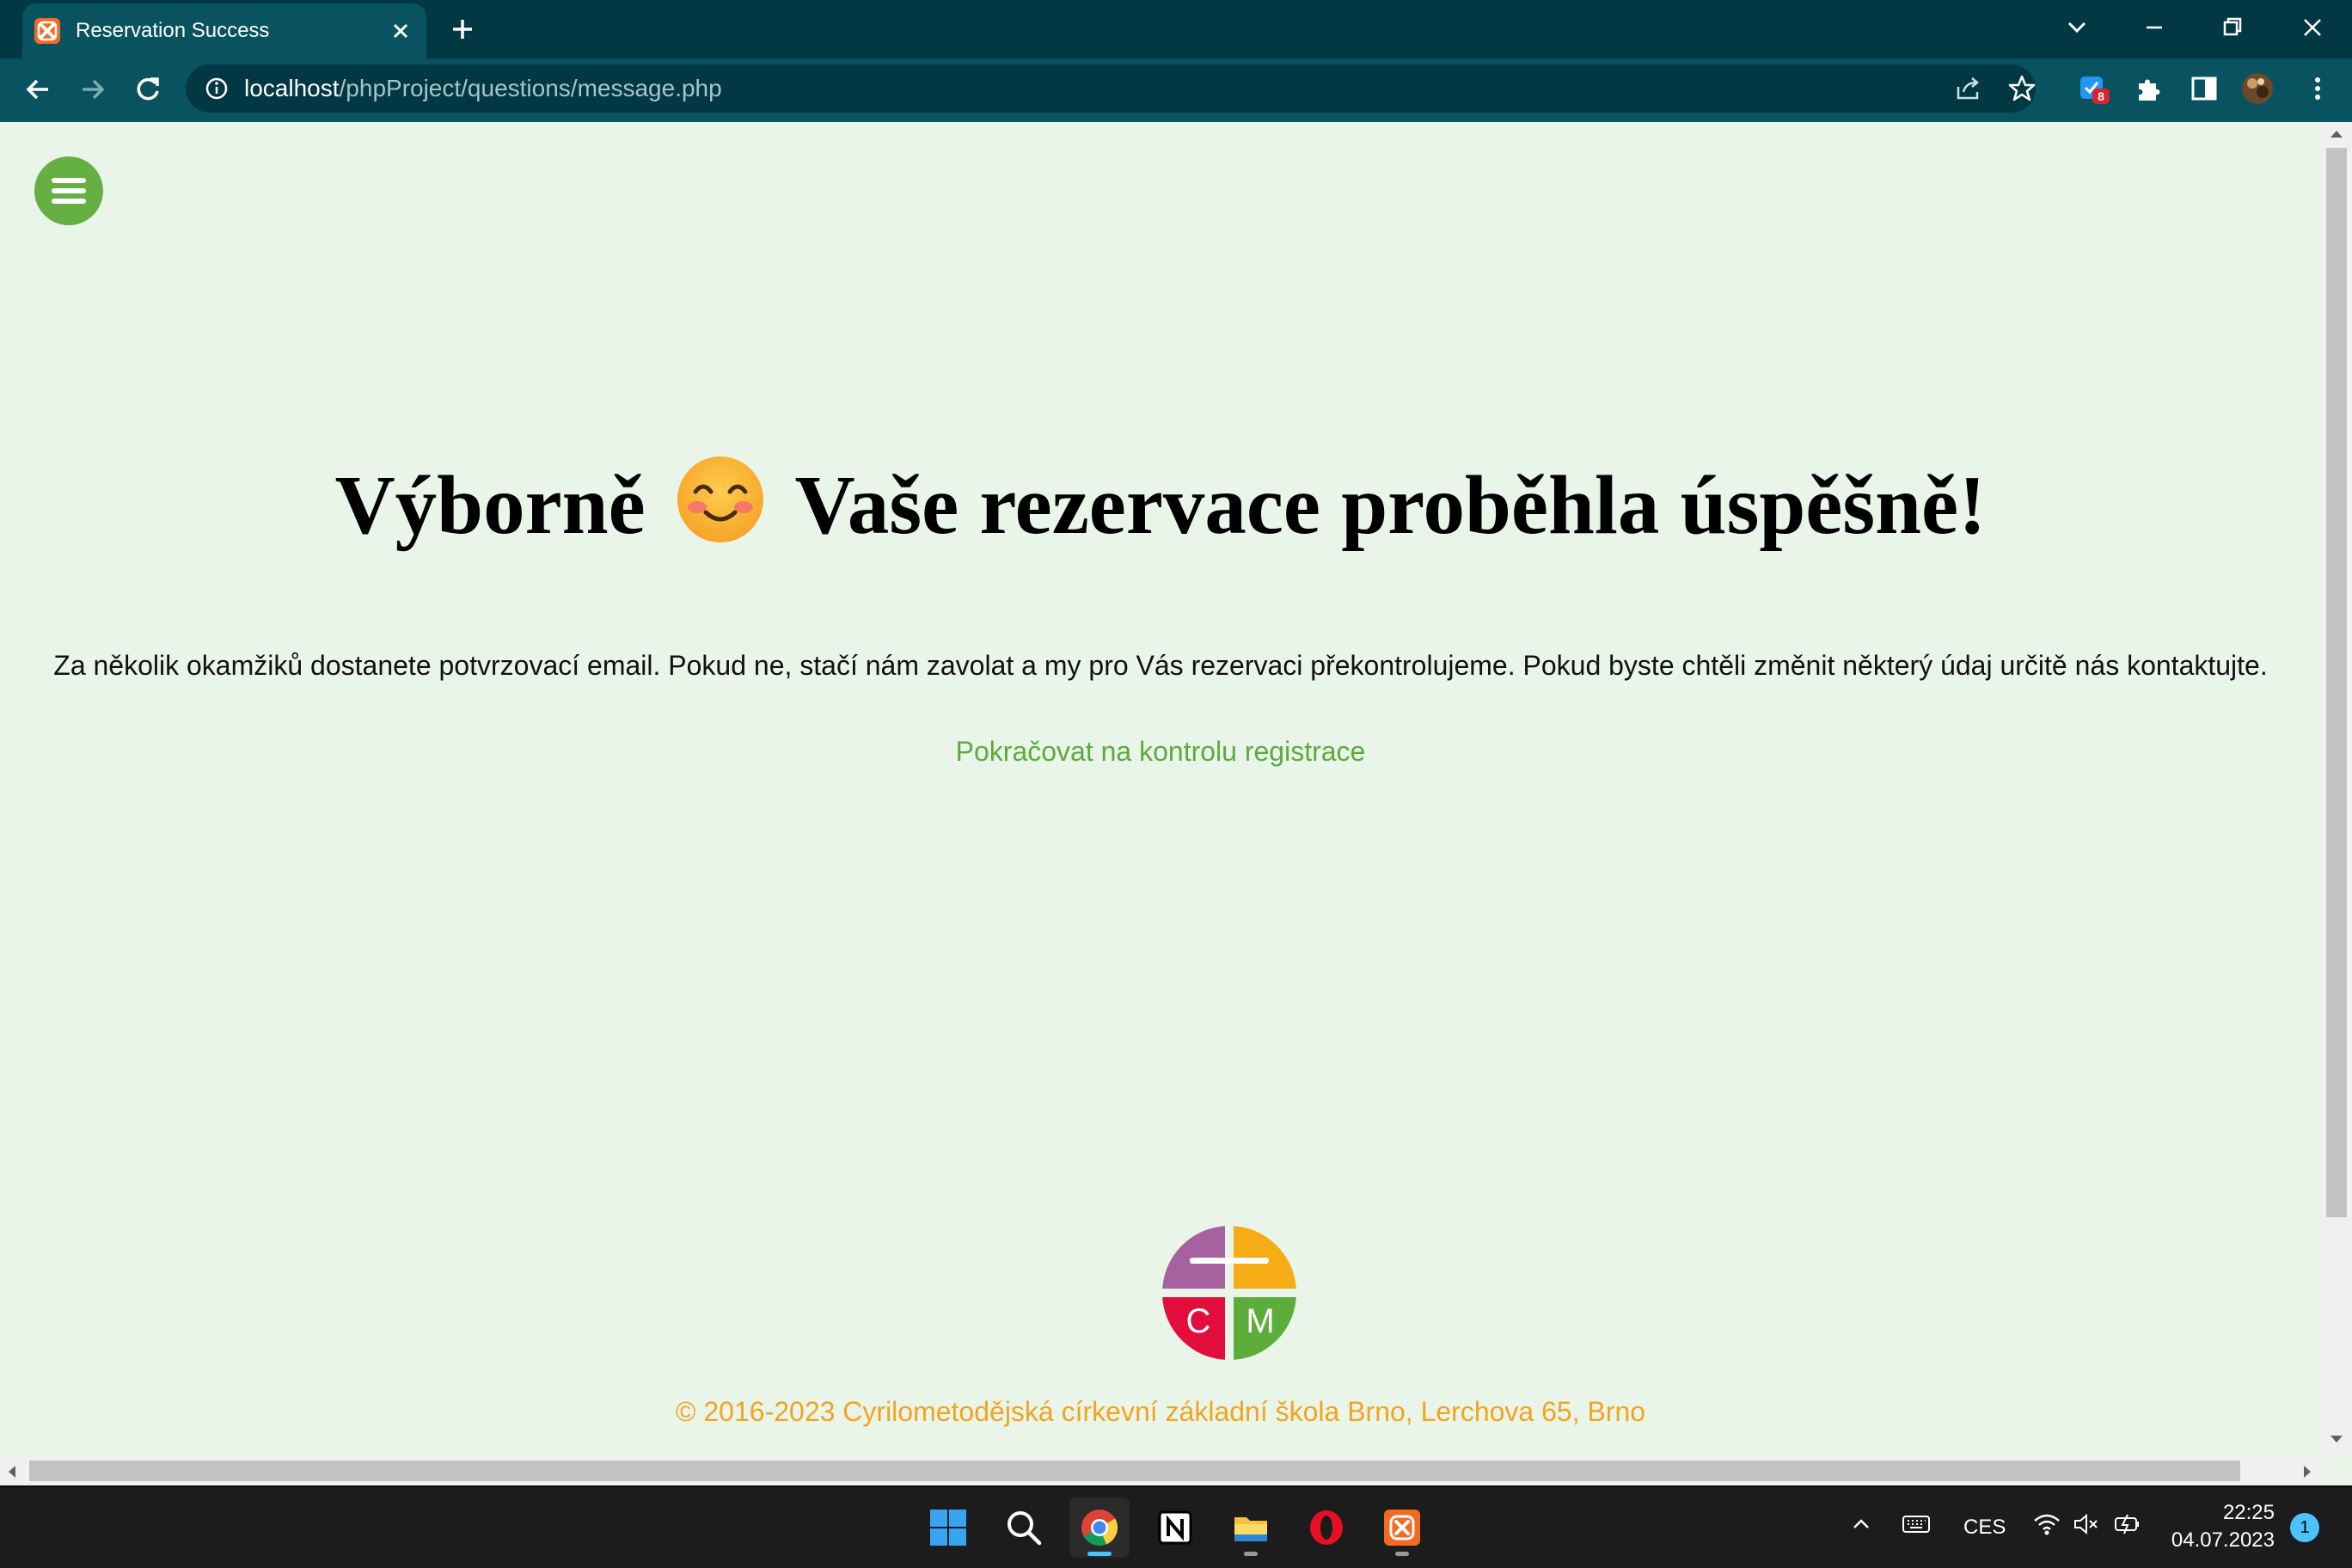 This screenshot has width=2352, height=1568. I want to click on clock-time: 22:25, so click(2248, 1512).